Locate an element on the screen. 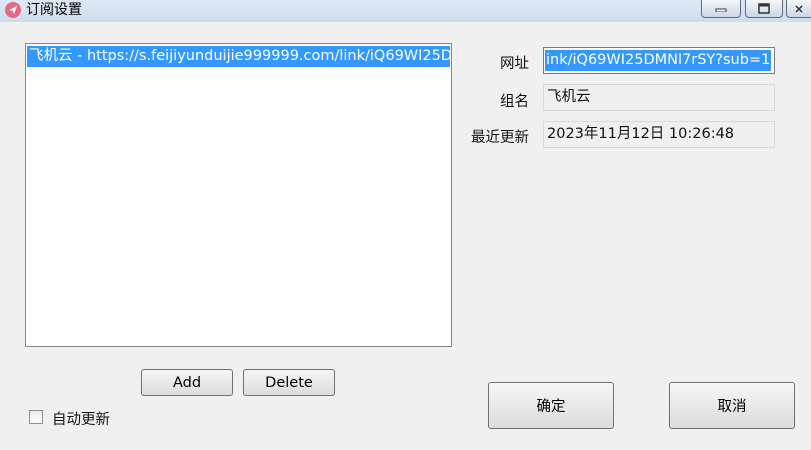  url-input: ink/iQ69WI25DMNl7rSY?sub=1 is located at coordinates (659, 60).